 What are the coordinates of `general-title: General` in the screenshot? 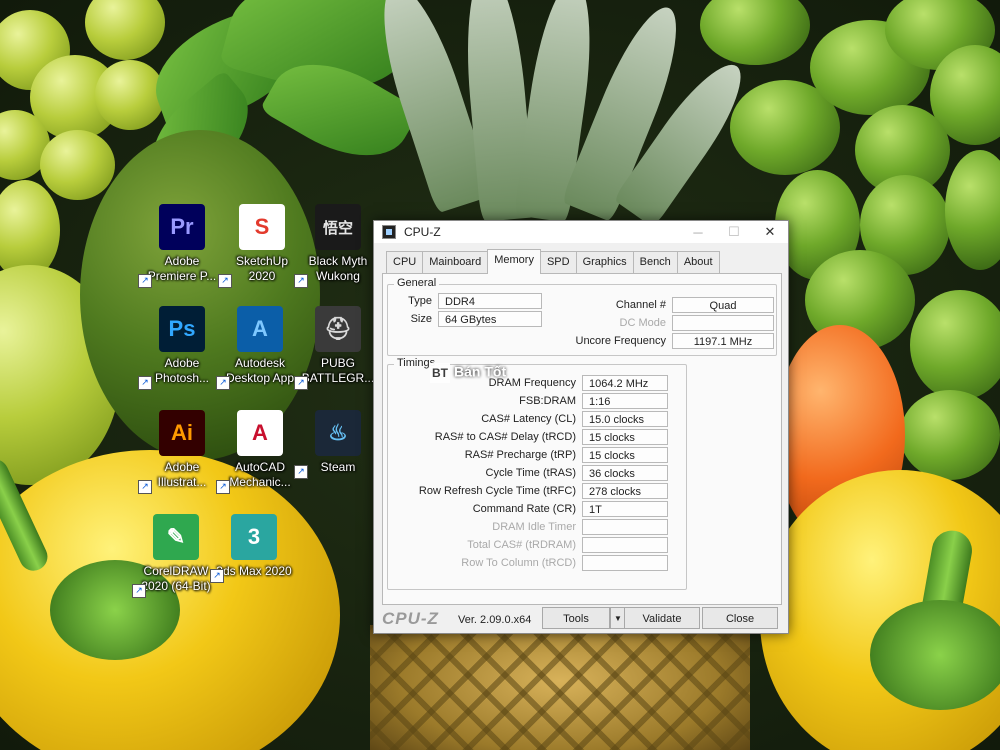 It's located at (417, 283).